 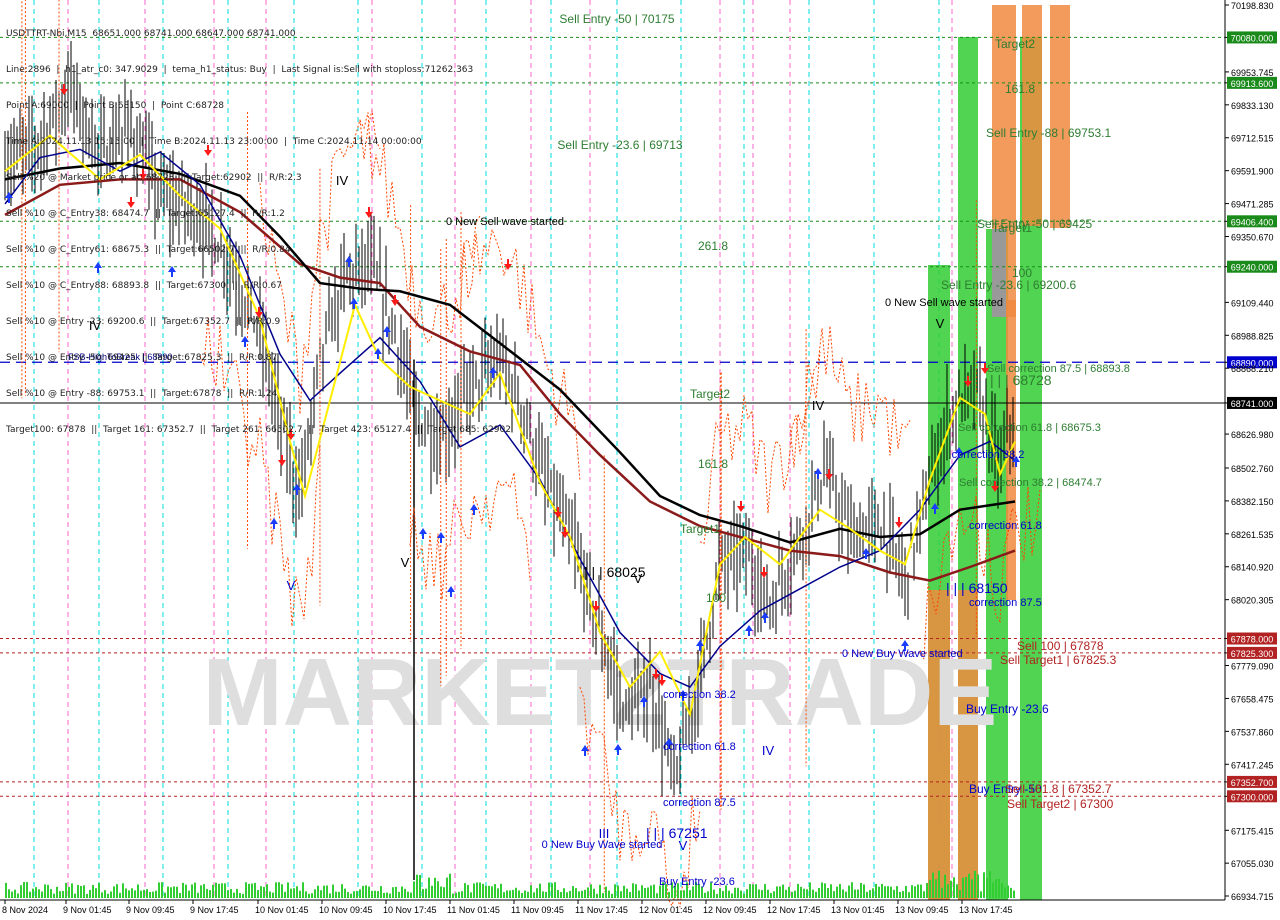 I want to click on price-tick-label: 68502.760, so click(x=1252, y=469).